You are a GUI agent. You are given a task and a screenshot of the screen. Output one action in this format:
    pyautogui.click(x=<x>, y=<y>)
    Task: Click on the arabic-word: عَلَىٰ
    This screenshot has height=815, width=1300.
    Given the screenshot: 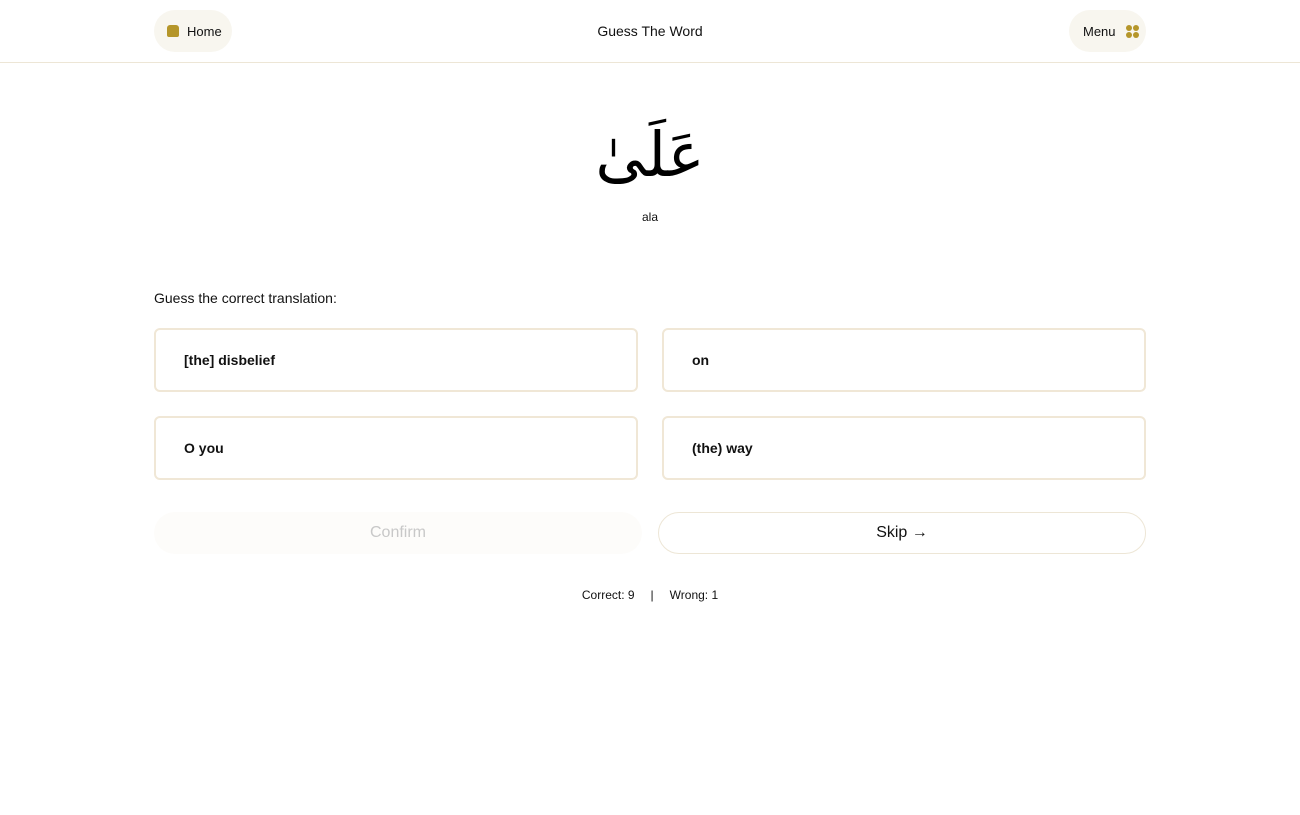 What is the action you would take?
    pyautogui.click(x=650, y=154)
    